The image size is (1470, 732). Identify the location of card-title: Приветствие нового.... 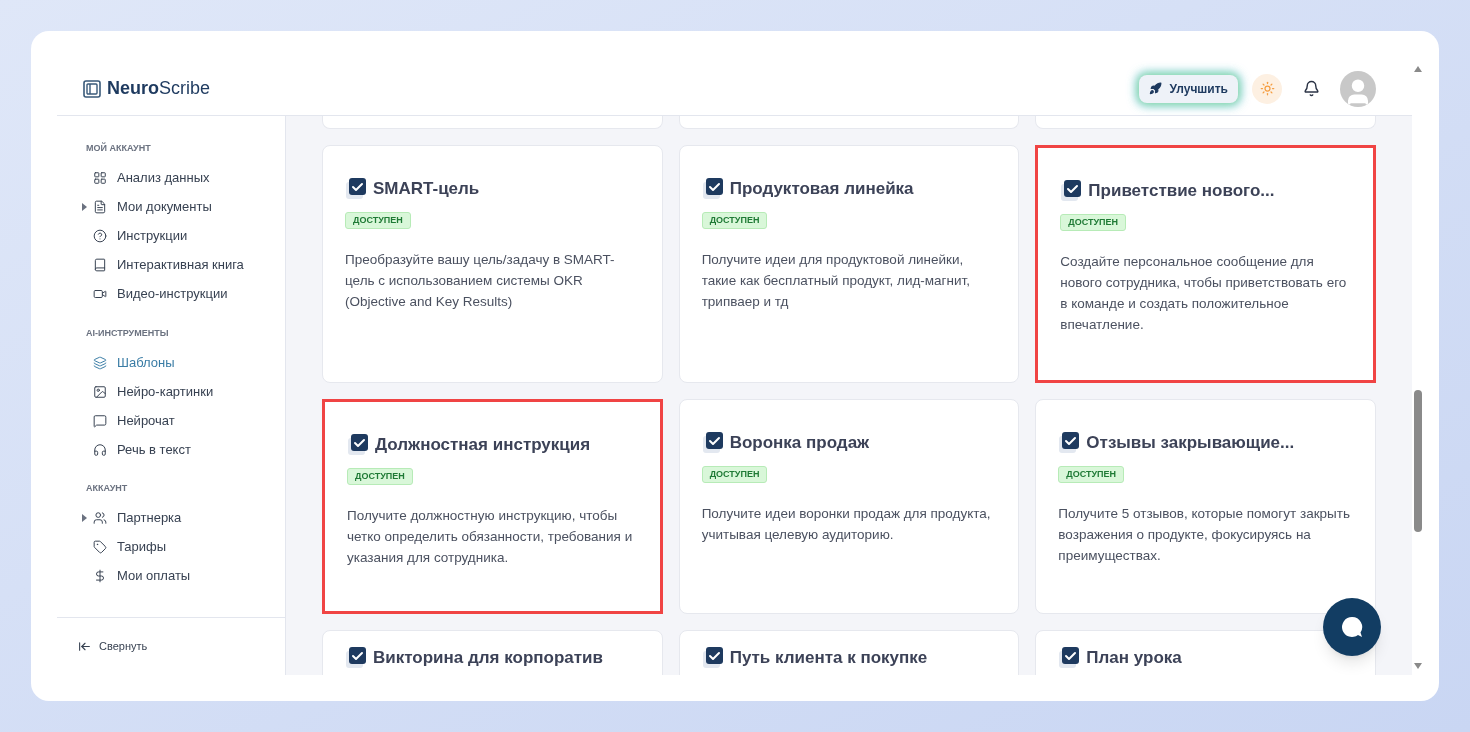
(1181, 191).